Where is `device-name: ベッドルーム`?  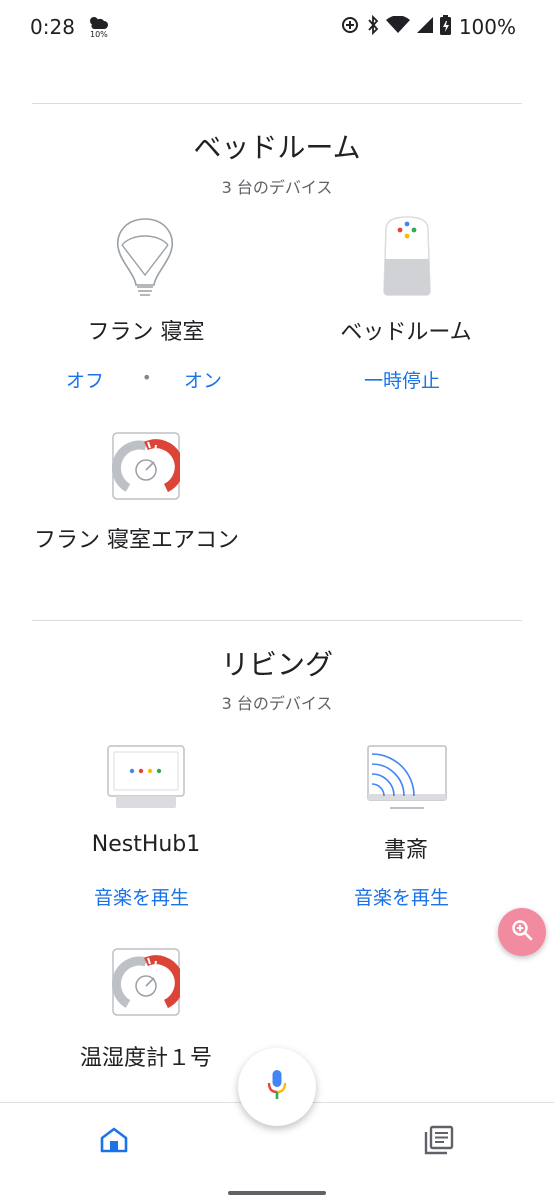
device-name: ベッドルーム is located at coordinates (406, 330).